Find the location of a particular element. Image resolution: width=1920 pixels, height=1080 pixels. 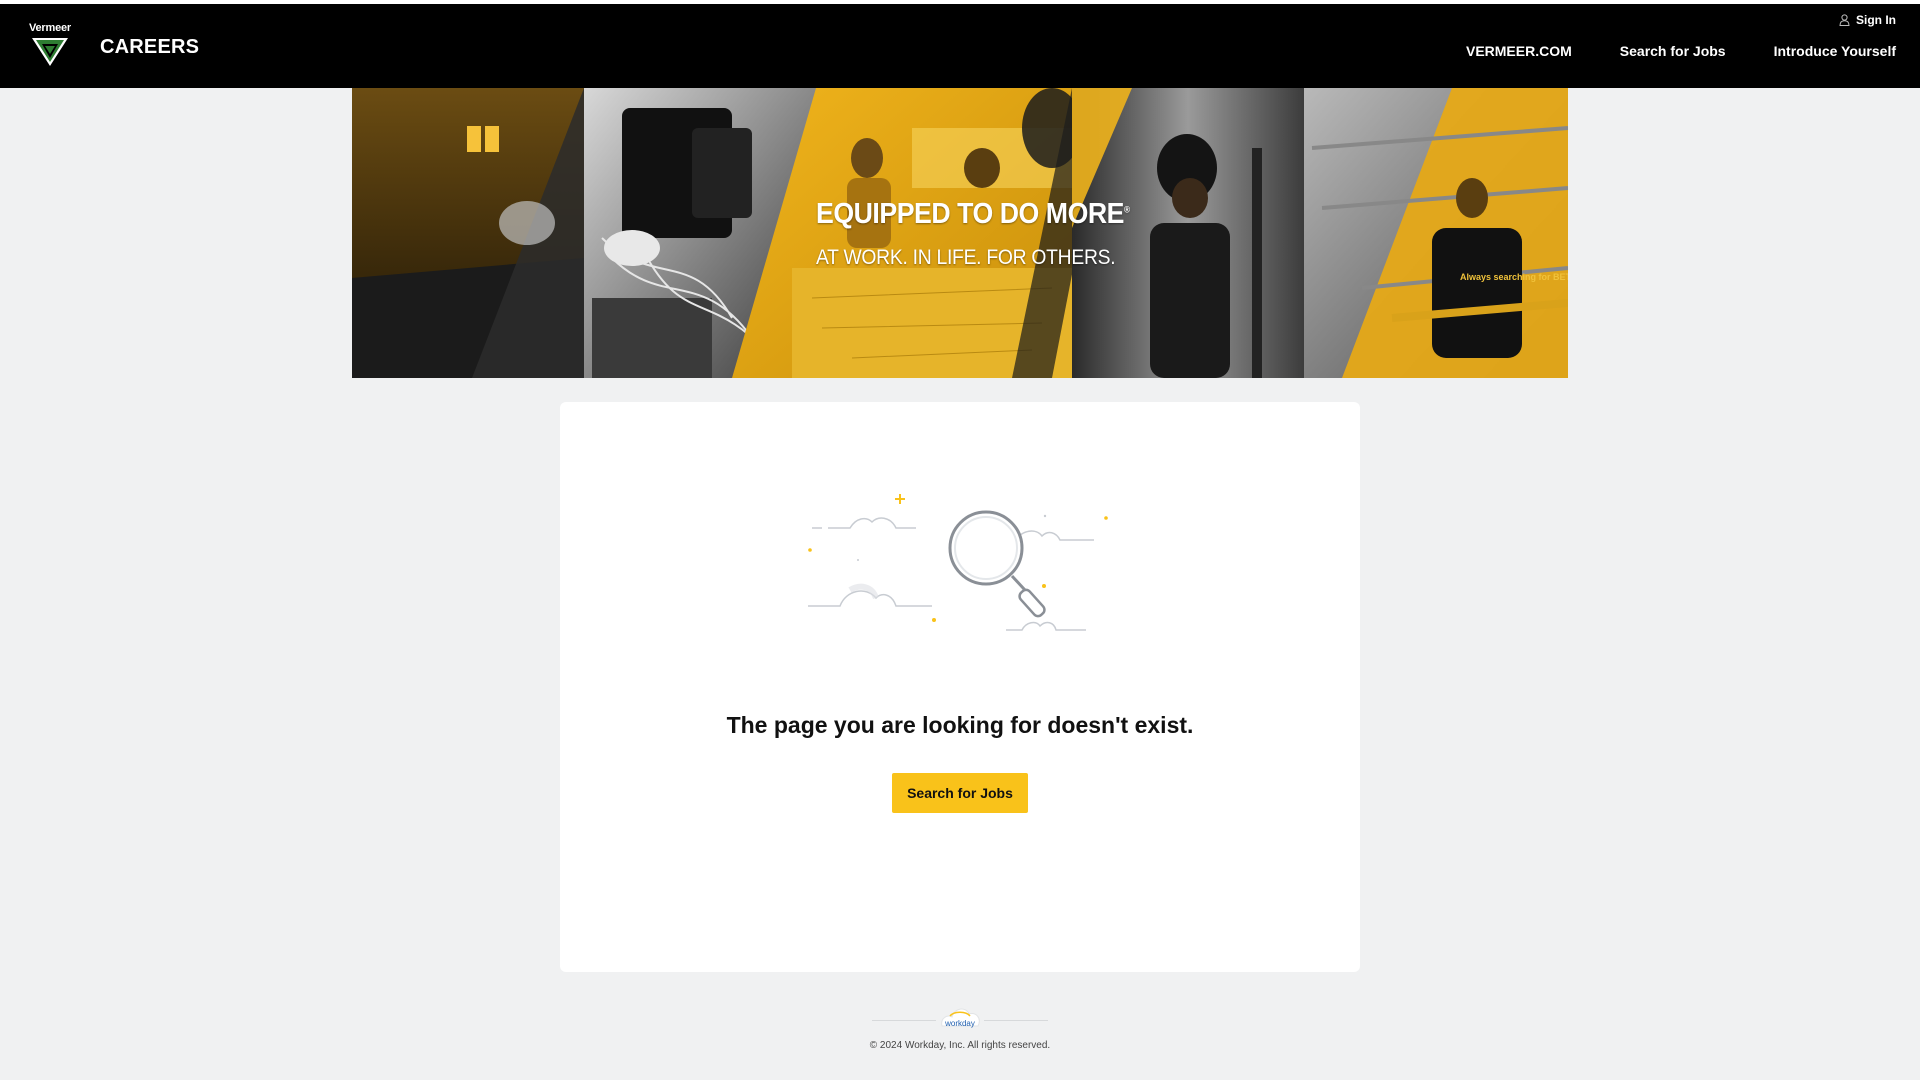

sign-in-label: Sign In is located at coordinates (1876, 20).